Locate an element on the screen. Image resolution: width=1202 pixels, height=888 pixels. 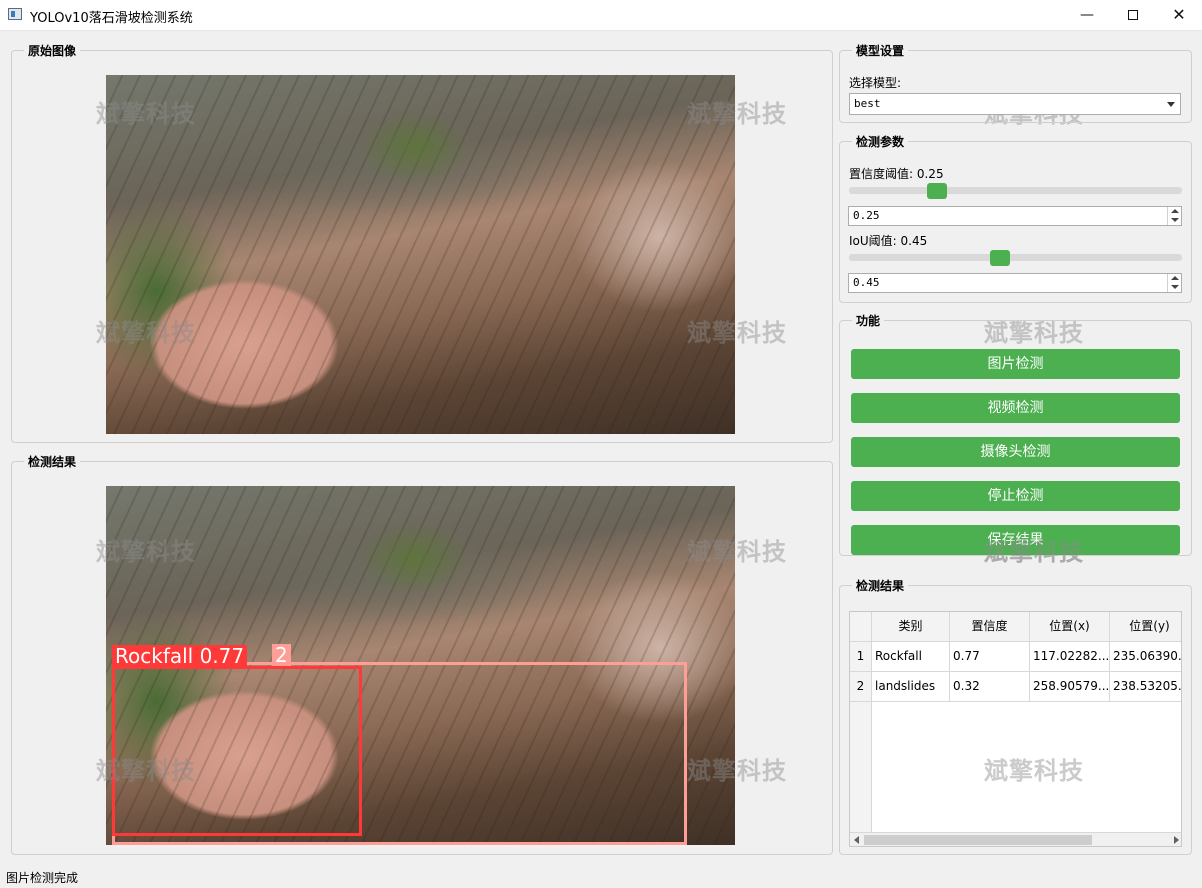
iou-slider-handle is located at coordinates (999, 258).